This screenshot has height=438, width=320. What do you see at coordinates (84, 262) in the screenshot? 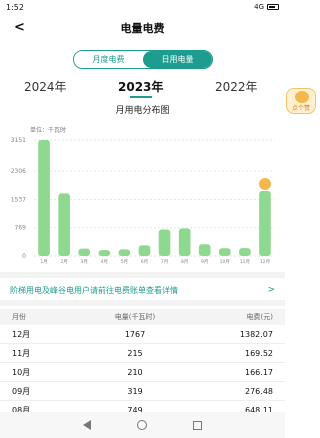
I see `x-tick-label: 3月` at bounding box center [84, 262].